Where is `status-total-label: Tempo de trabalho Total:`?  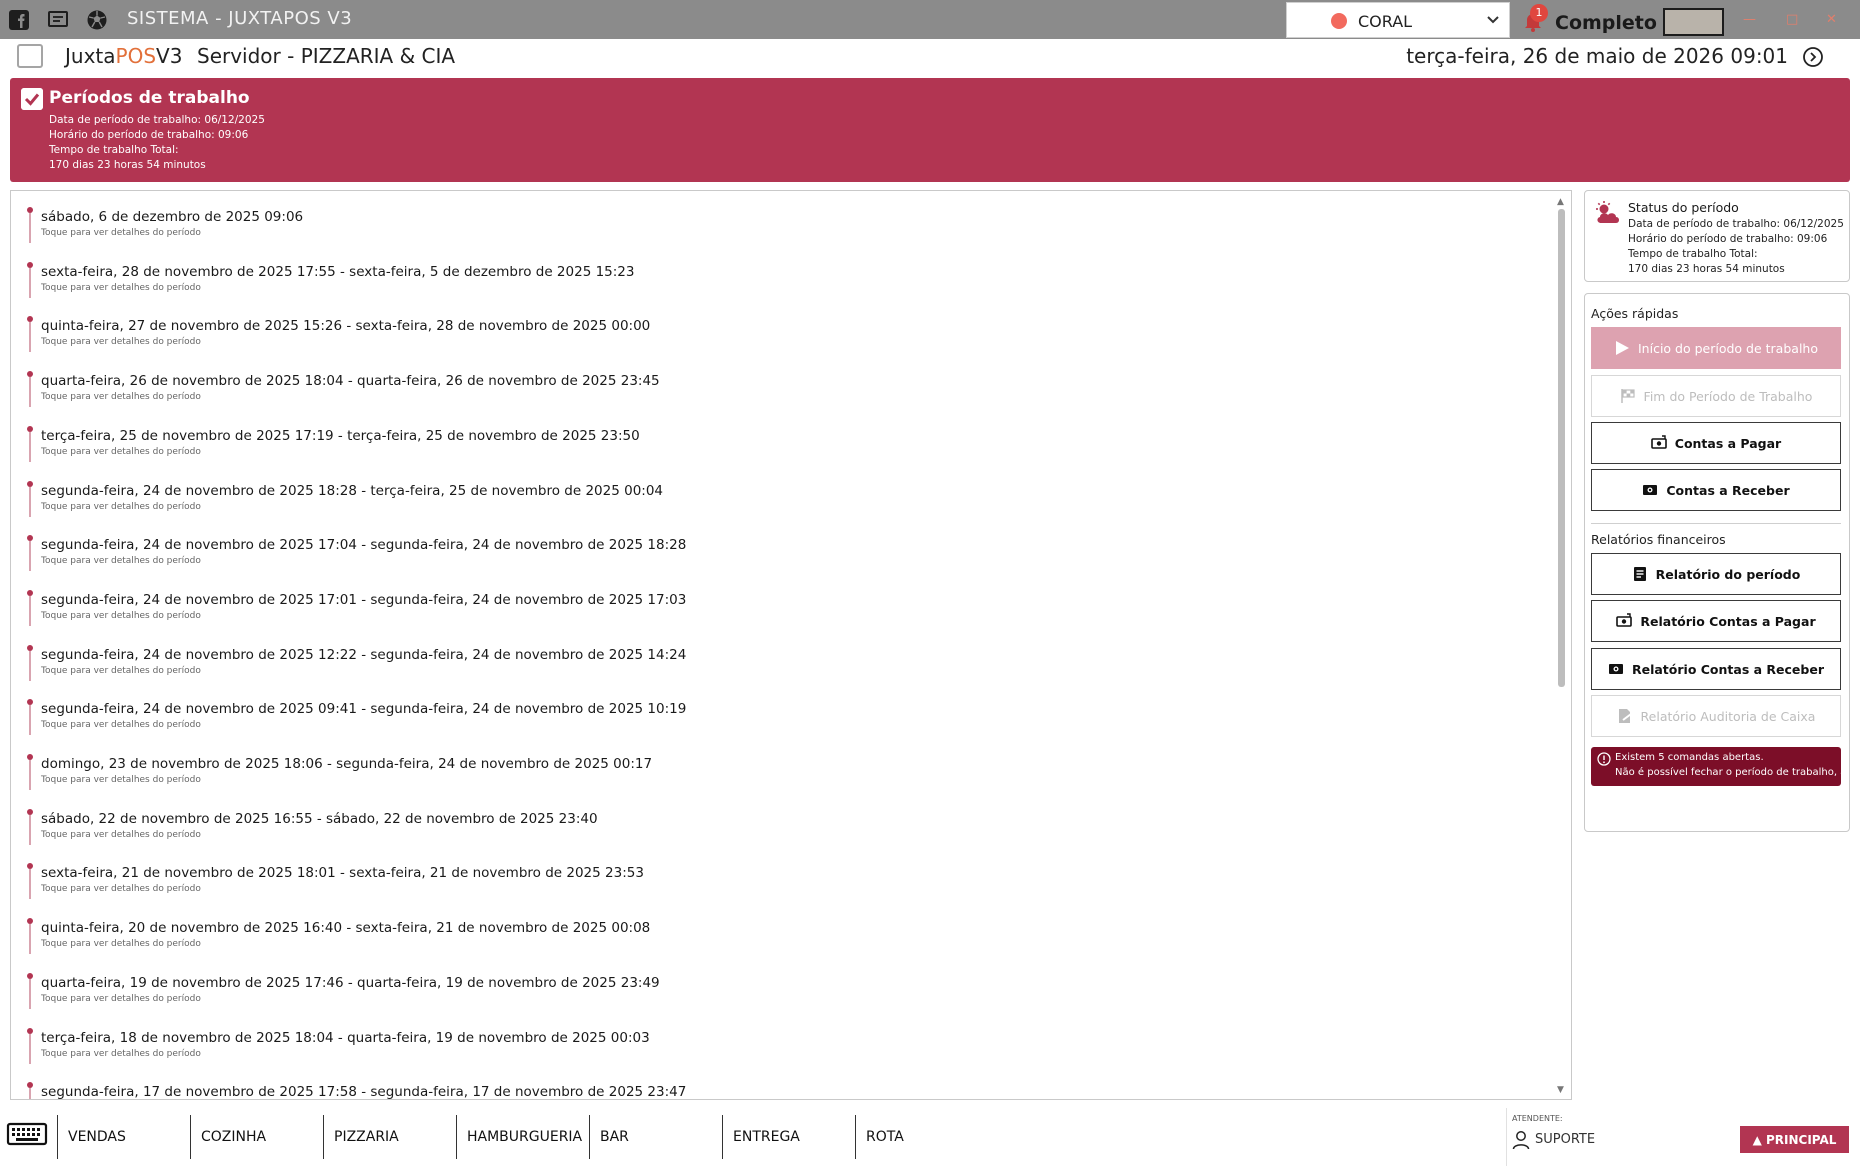
status-total-label: Tempo de trabalho Total: is located at coordinates (1693, 254).